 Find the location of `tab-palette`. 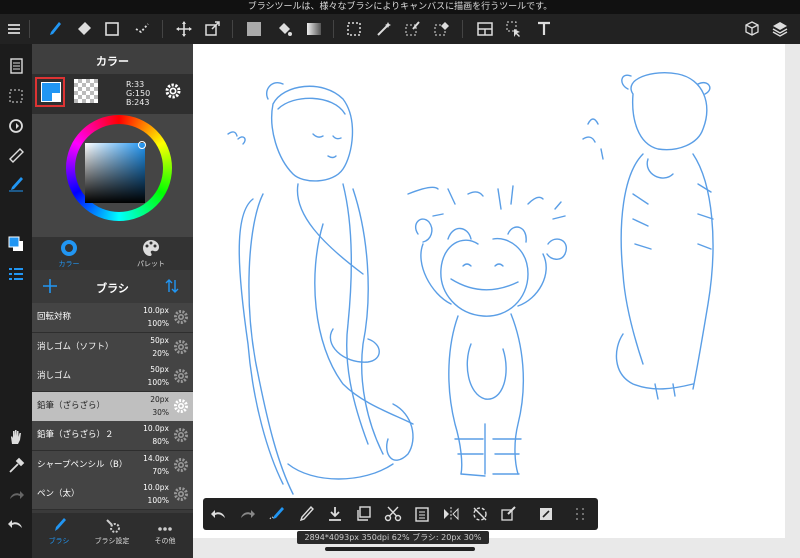

tab-palette is located at coordinates (151, 248).